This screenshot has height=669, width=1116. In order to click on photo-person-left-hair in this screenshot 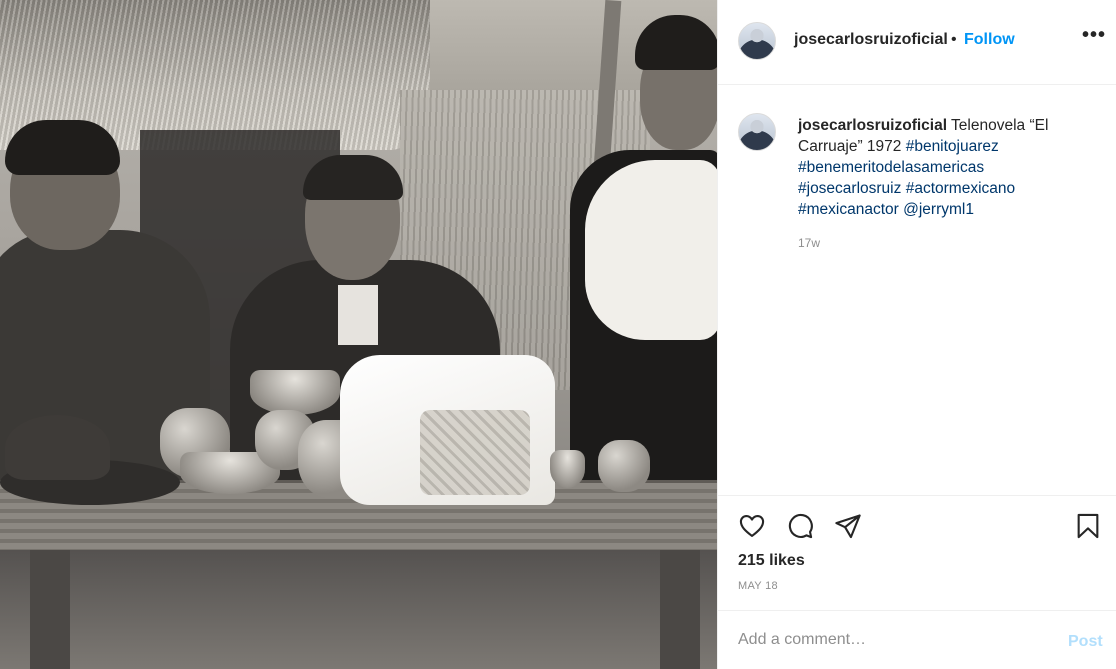, I will do `click(62, 147)`.